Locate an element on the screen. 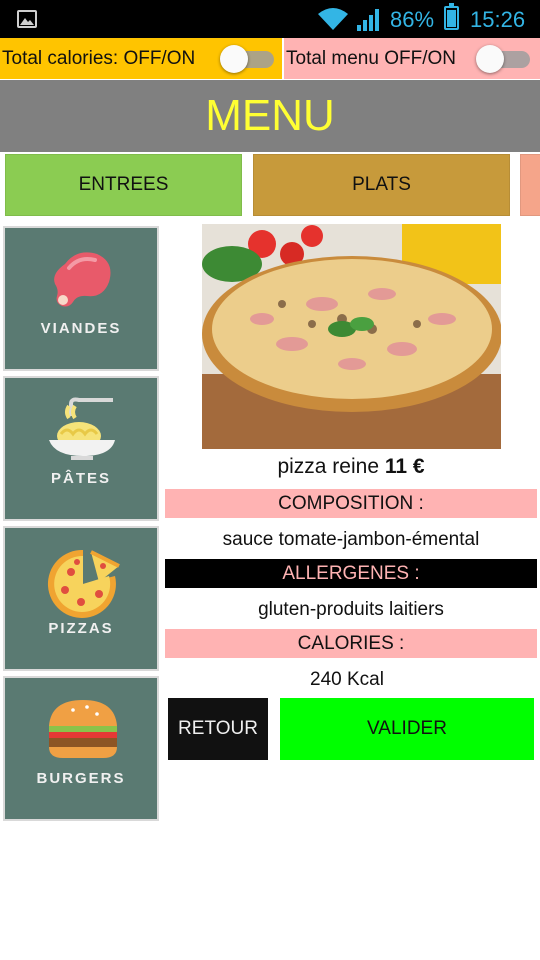  signal-icon is located at coordinates (368, 20).